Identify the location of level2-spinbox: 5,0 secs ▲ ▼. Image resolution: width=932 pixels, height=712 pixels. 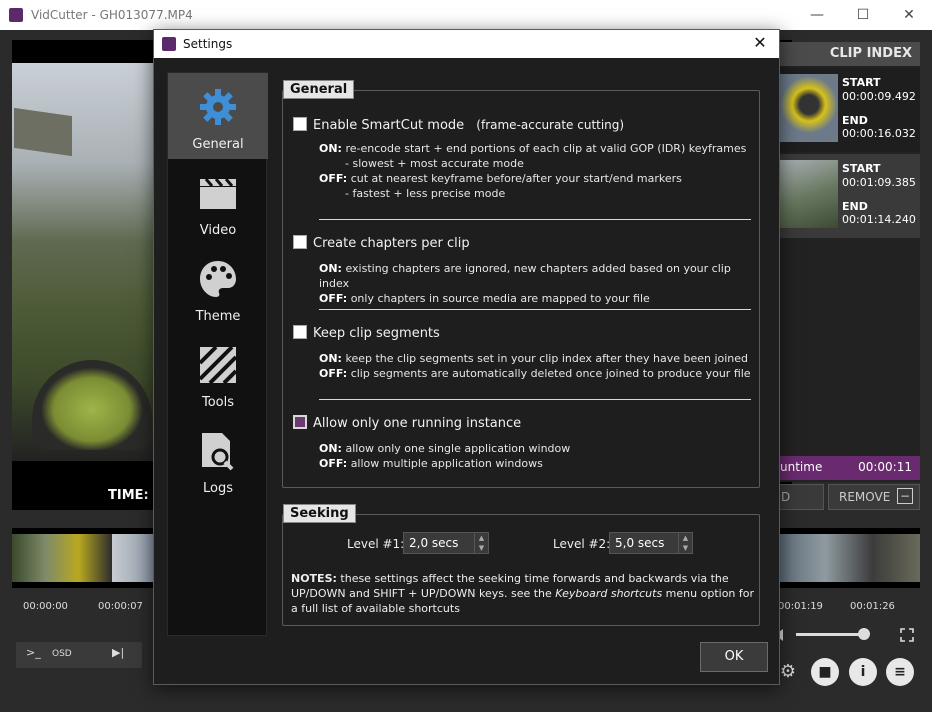
(651, 543).